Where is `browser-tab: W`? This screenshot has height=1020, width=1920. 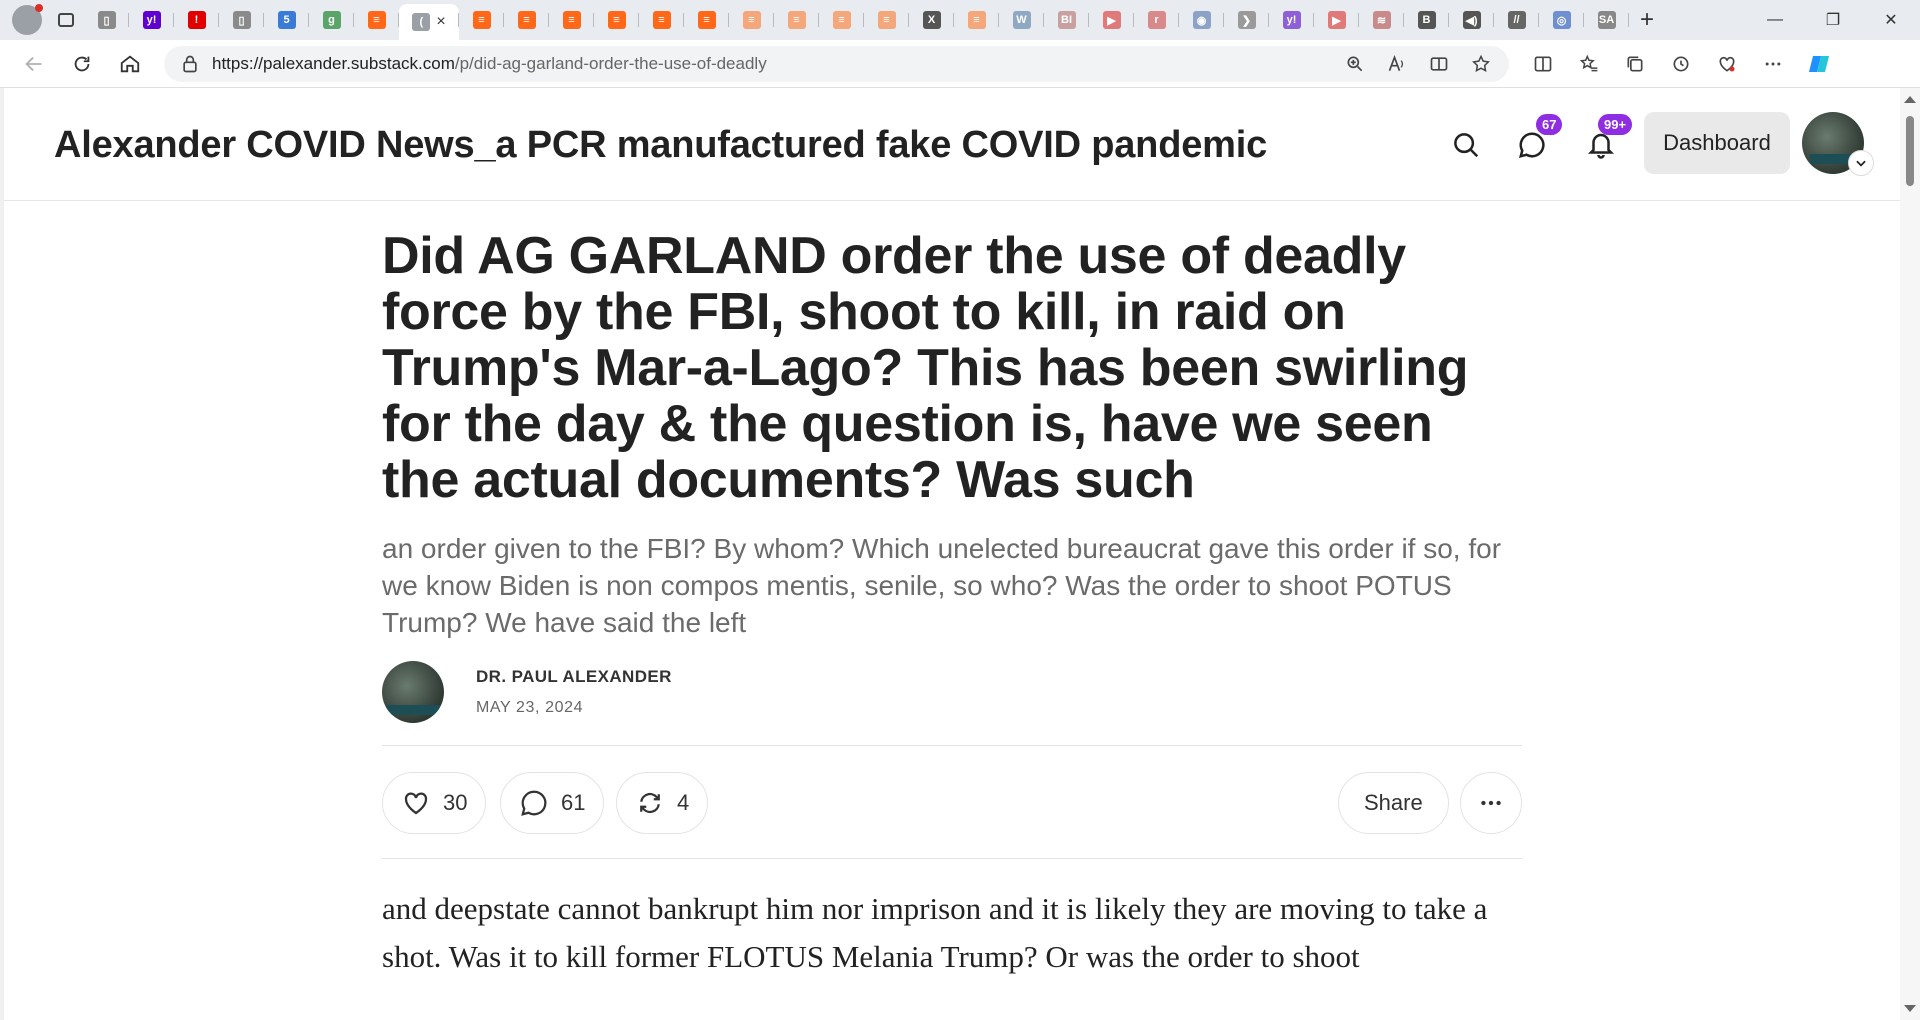 browser-tab: W is located at coordinates (1021, 20).